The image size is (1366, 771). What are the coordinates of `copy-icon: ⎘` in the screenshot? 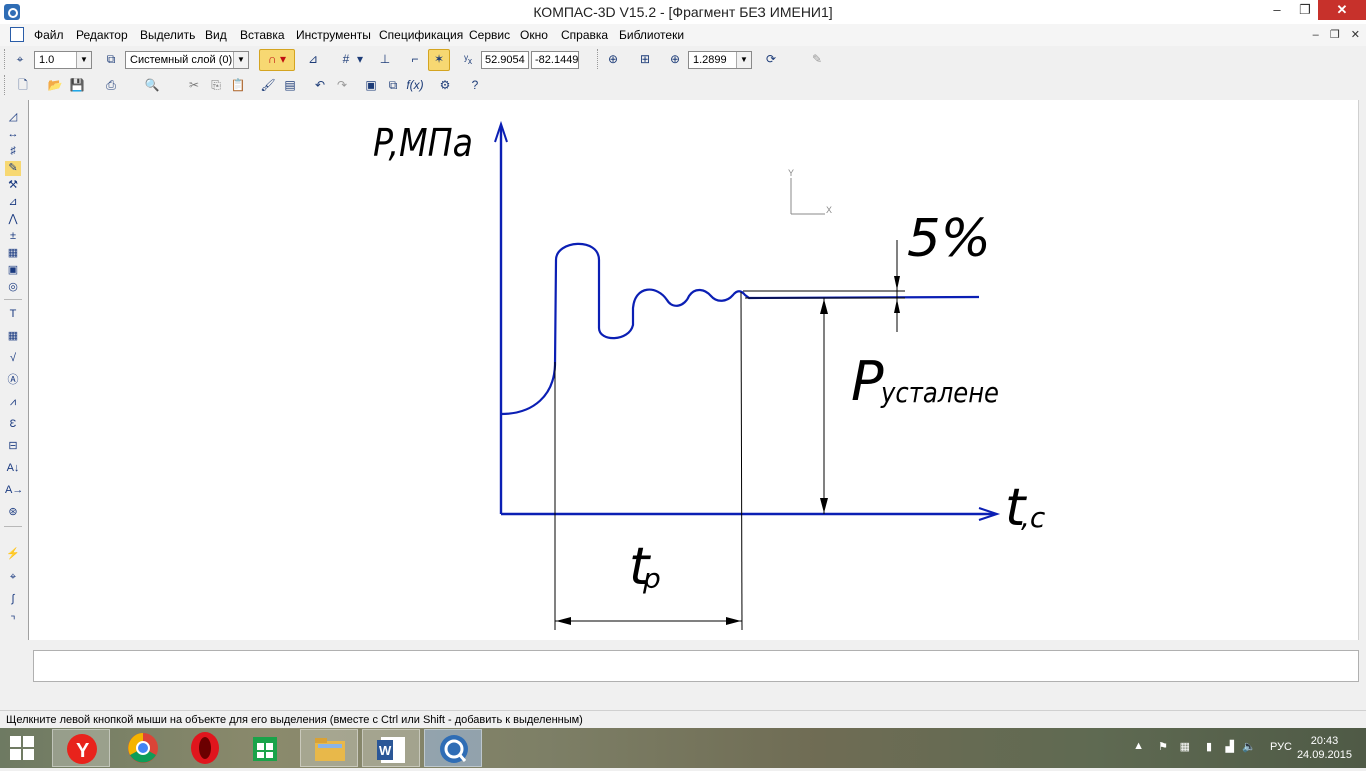 It's located at (216, 85).